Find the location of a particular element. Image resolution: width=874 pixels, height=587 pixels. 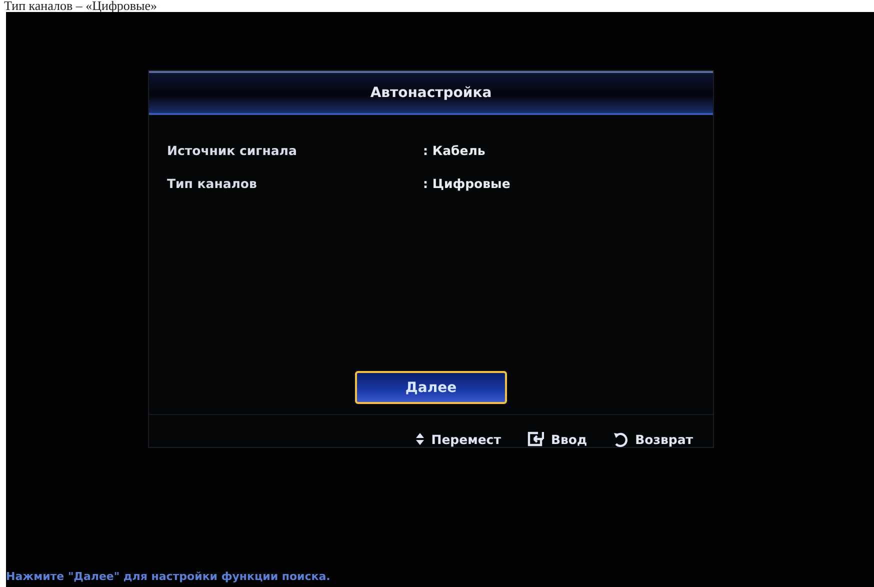

return-arrow-icon is located at coordinates (620, 439).